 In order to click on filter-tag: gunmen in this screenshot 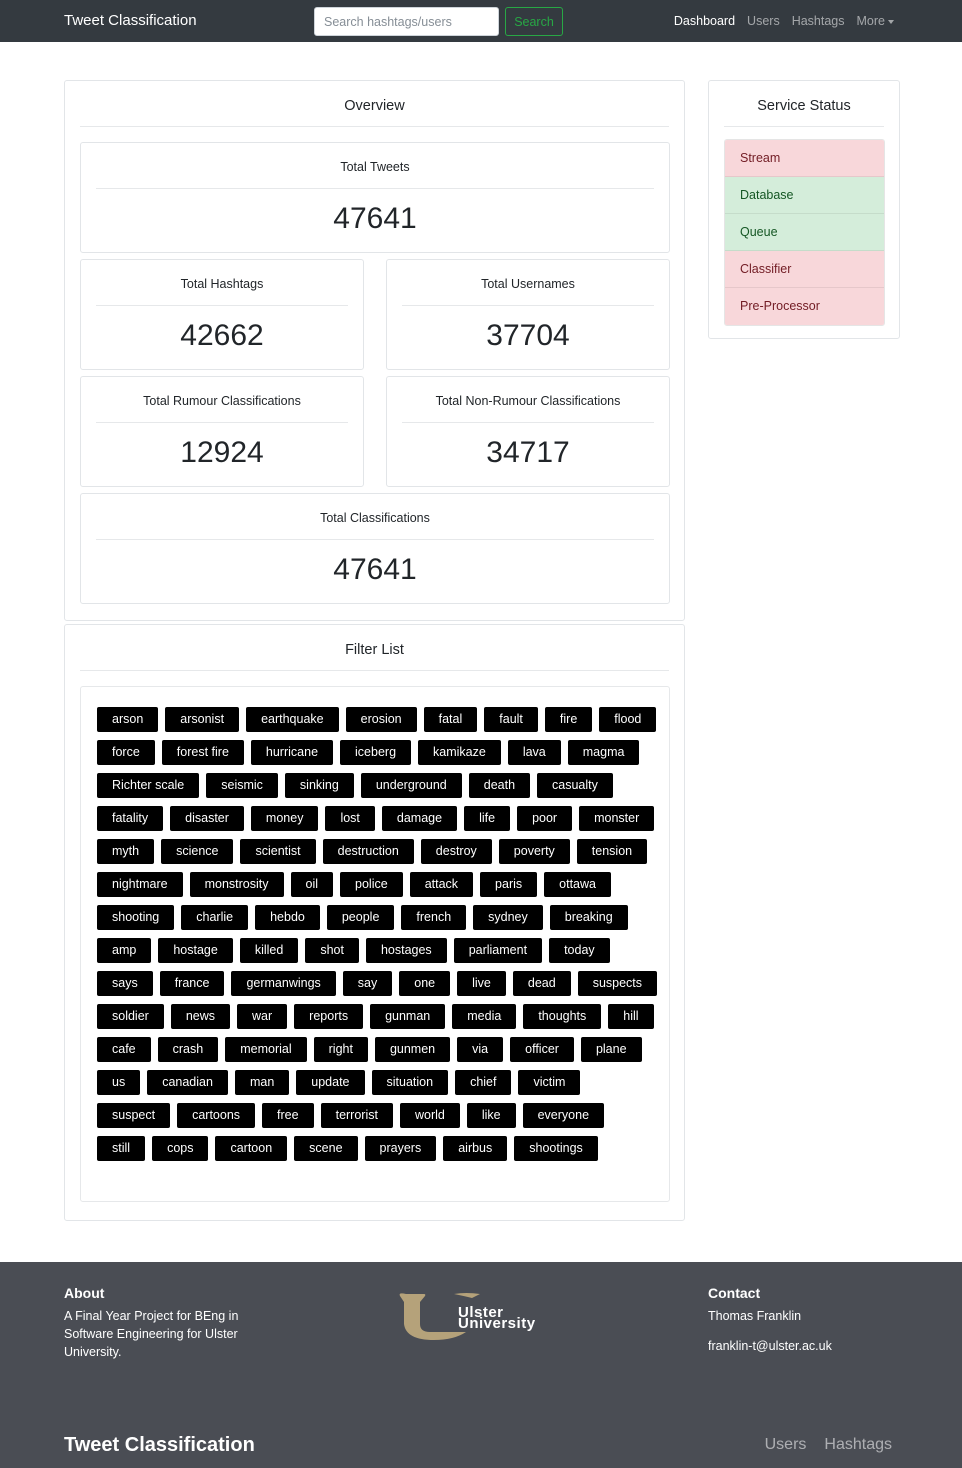, I will do `click(412, 1049)`.